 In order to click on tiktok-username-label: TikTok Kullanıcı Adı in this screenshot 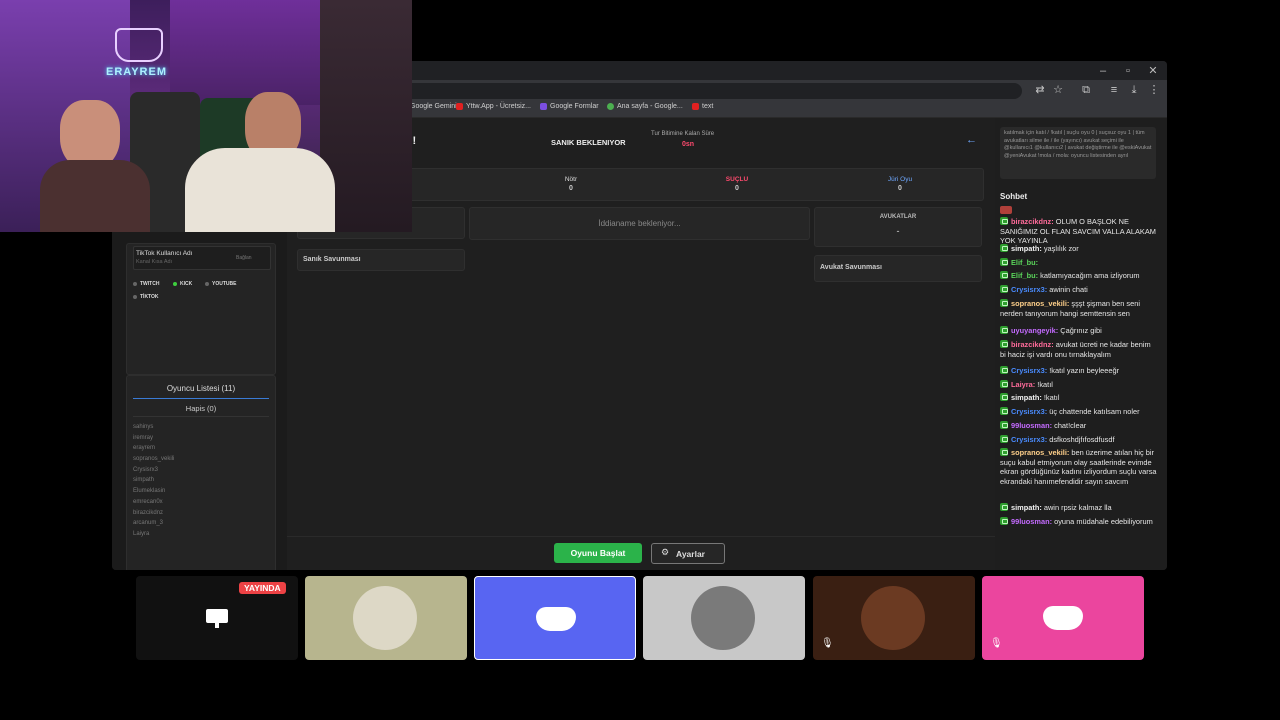, I will do `click(164, 253)`.